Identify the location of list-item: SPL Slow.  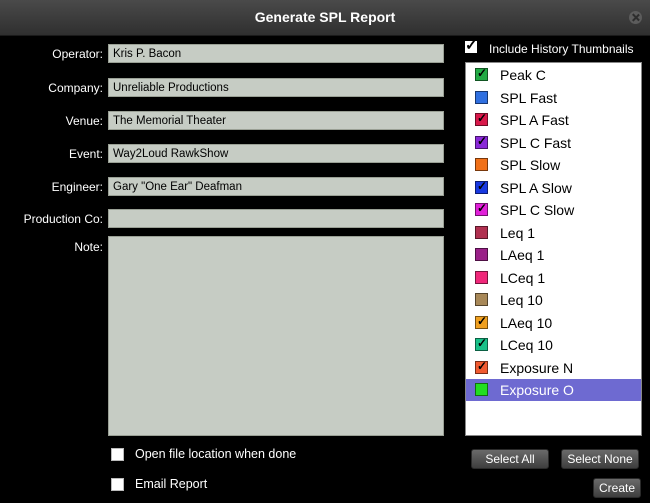
(553, 165).